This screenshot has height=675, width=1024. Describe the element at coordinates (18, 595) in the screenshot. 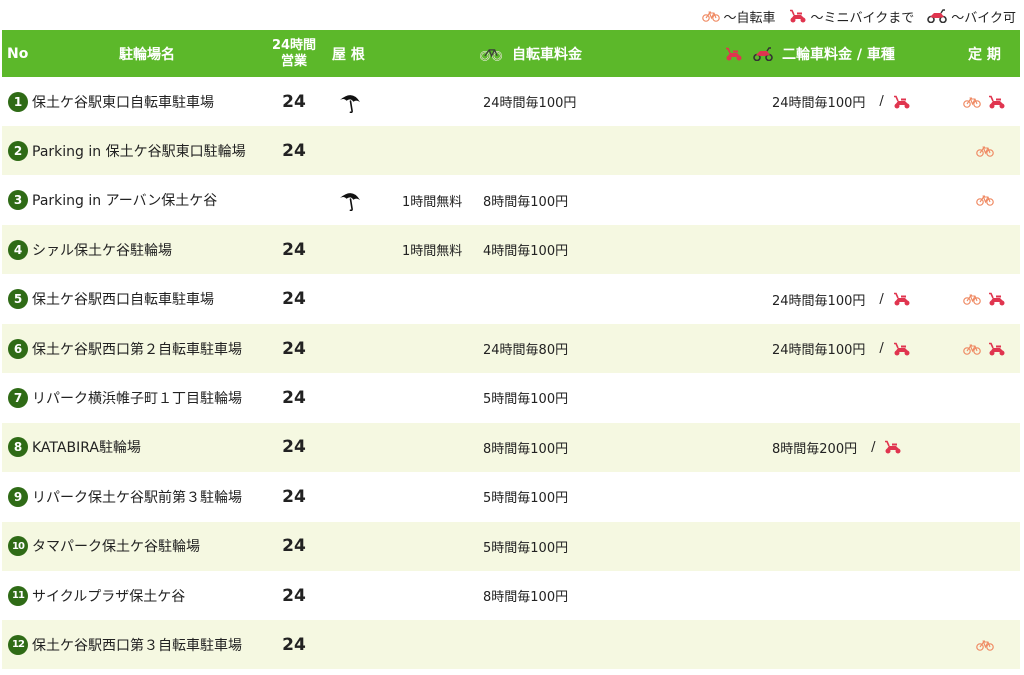

I see `row-number-badge: 11` at that location.